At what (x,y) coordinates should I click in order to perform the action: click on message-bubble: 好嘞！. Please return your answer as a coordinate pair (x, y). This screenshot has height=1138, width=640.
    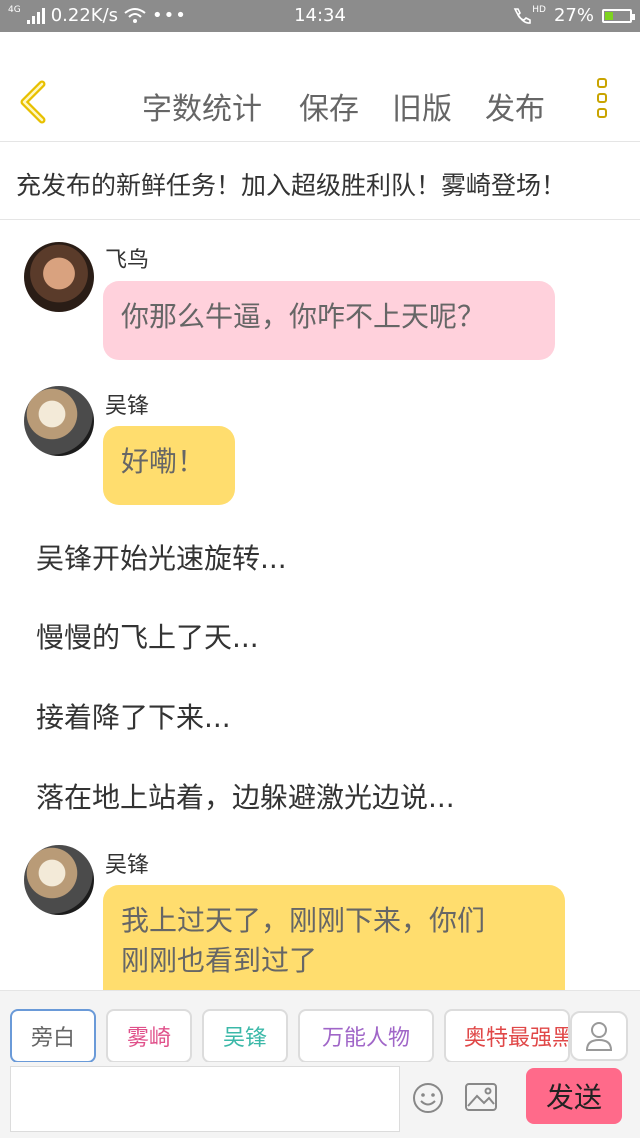
    Looking at the image, I should click on (169, 465).